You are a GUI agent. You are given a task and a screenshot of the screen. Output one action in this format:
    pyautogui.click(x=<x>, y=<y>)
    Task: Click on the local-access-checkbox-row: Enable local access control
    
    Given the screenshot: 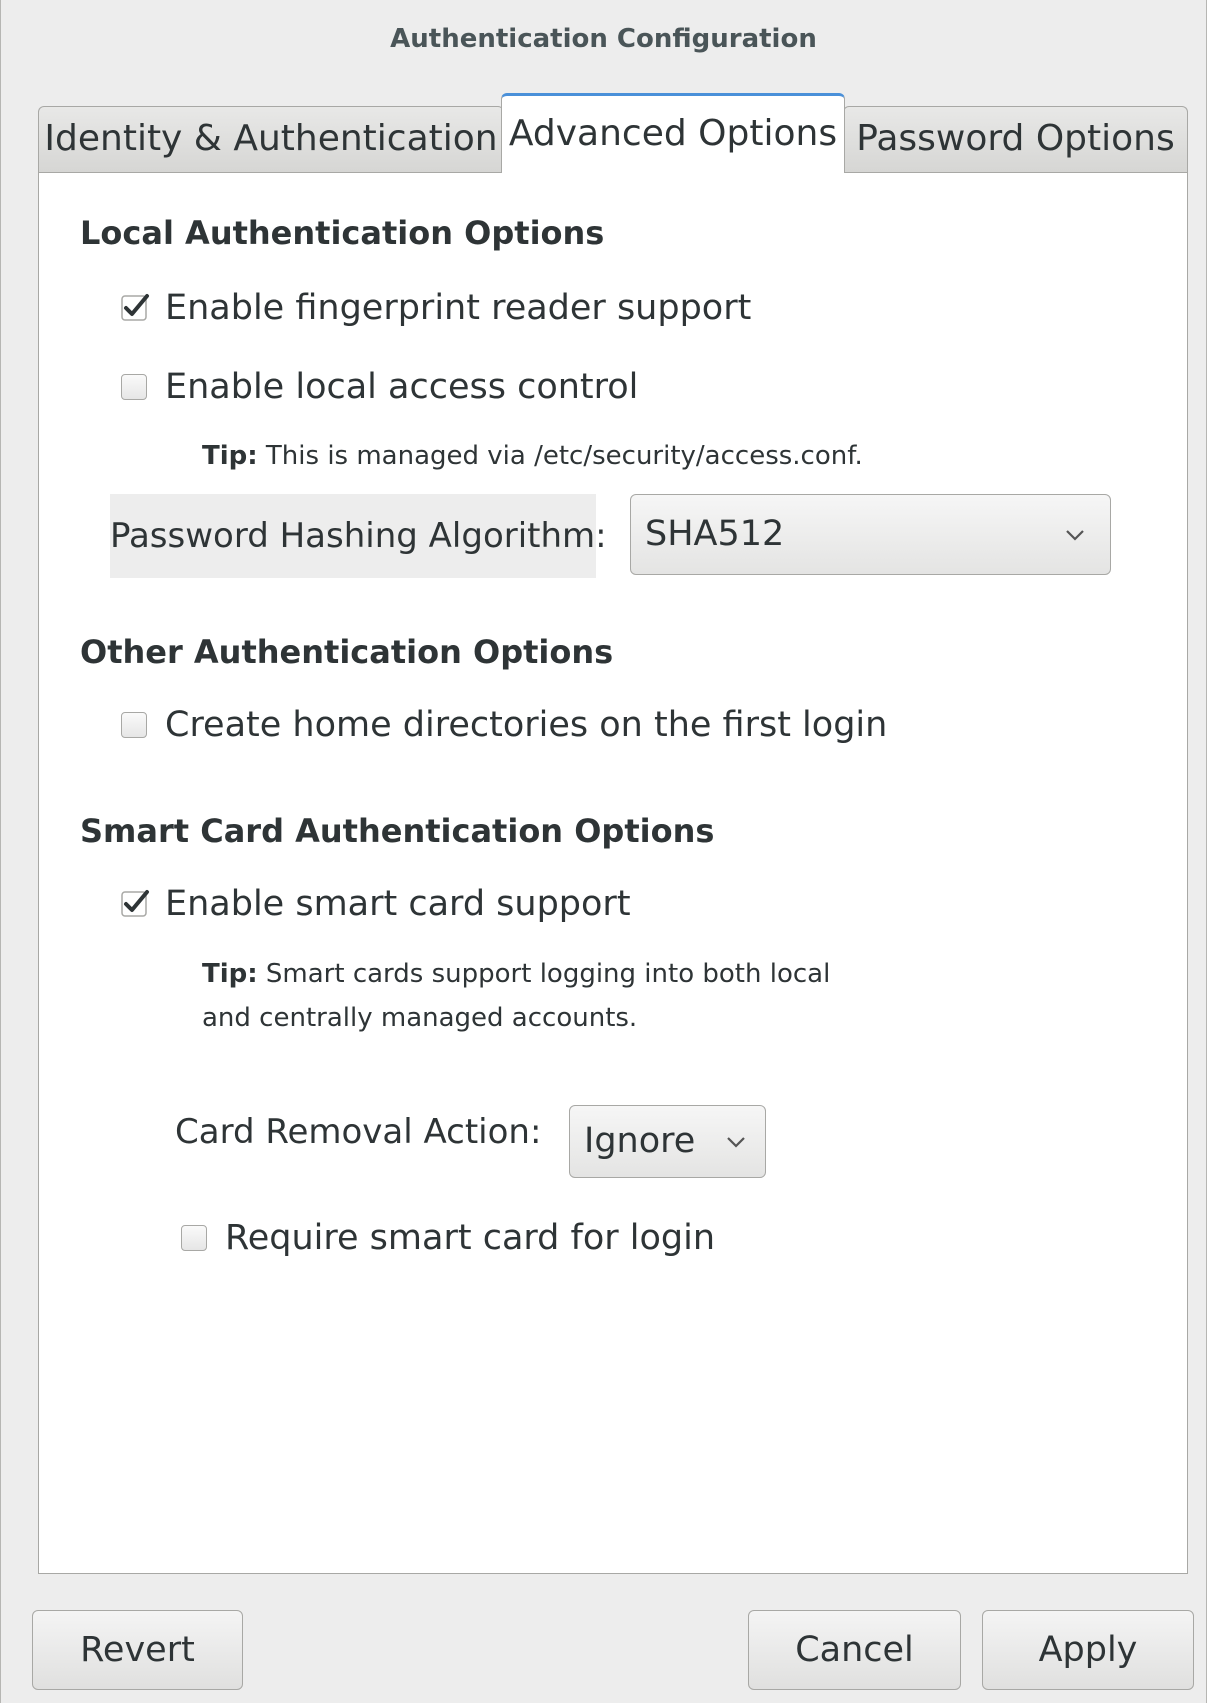 What is the action you would take?
    pyautogui.click(x=379, y=387)
    